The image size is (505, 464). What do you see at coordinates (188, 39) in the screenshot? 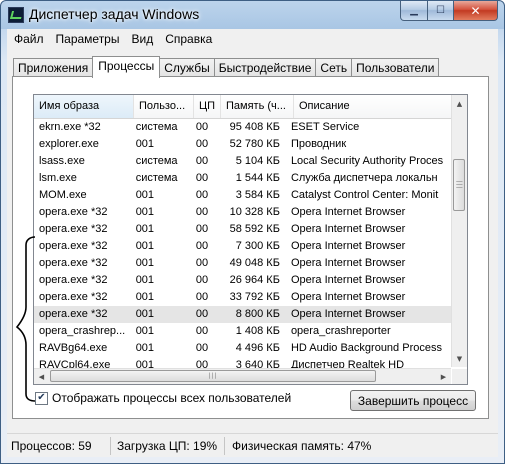
I see `menu-help: Справка` at bounding box center [188, 39].